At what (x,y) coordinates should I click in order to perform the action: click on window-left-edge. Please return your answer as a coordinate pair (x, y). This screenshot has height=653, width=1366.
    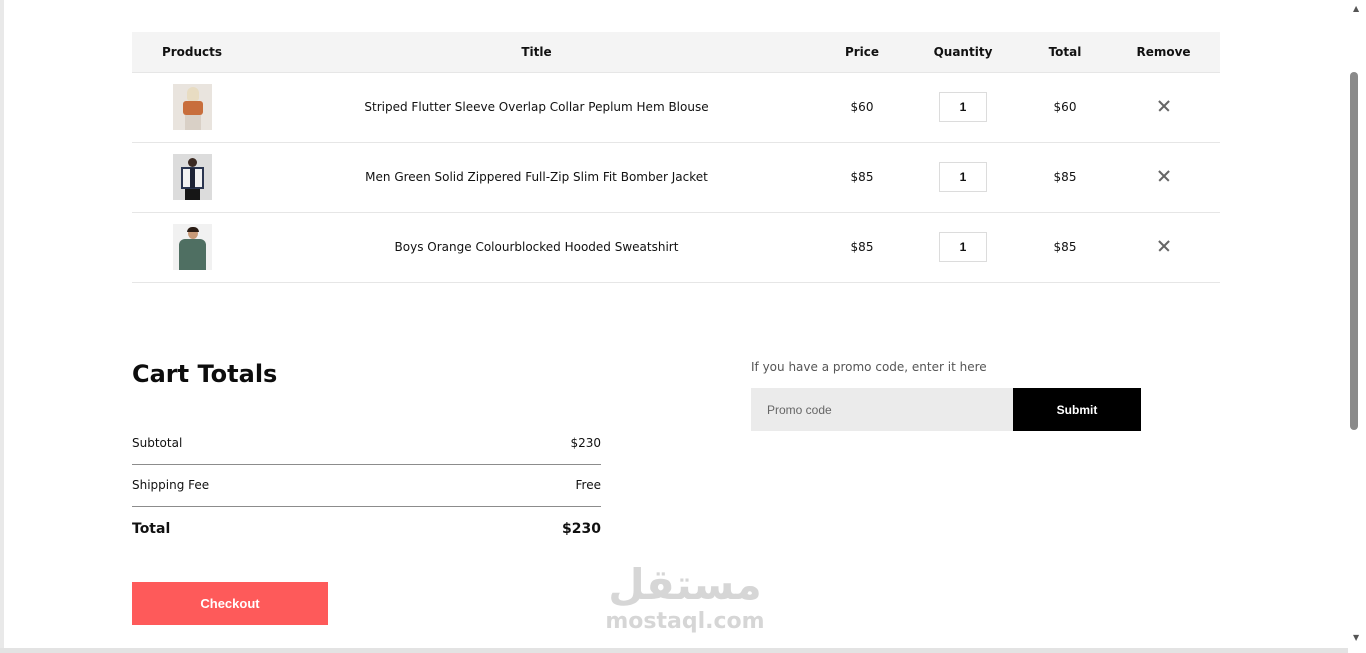
    Looking at the image, I should click on (2, 326).